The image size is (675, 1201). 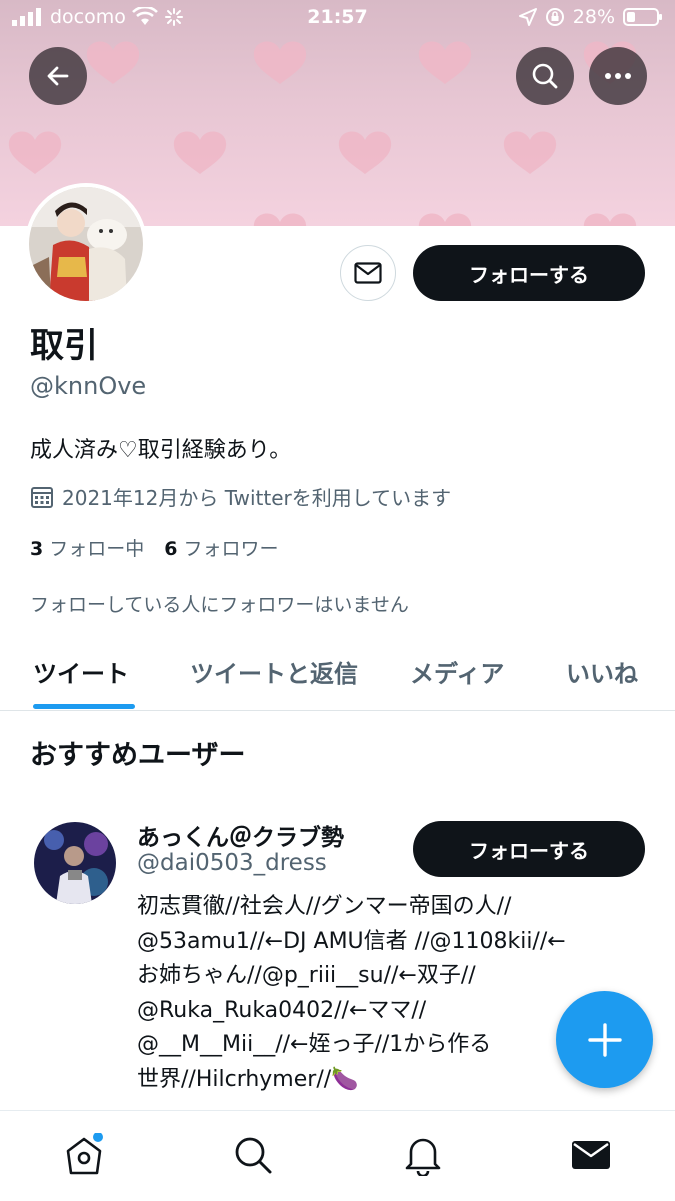 What do you see at coordinates (219, 605) in the screenshot?
I see `mutual-followers-note: フォローしている人にフォロワーはいません` at bounding box center [219, 605].